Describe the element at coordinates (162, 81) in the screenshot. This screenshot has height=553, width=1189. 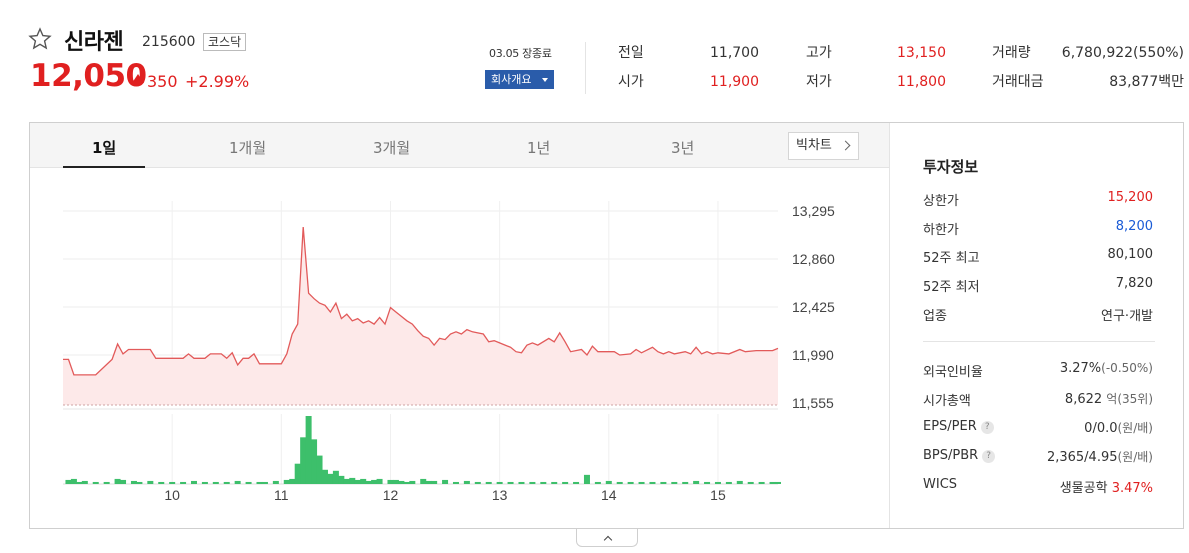
I see `price-change: 350` at that location.